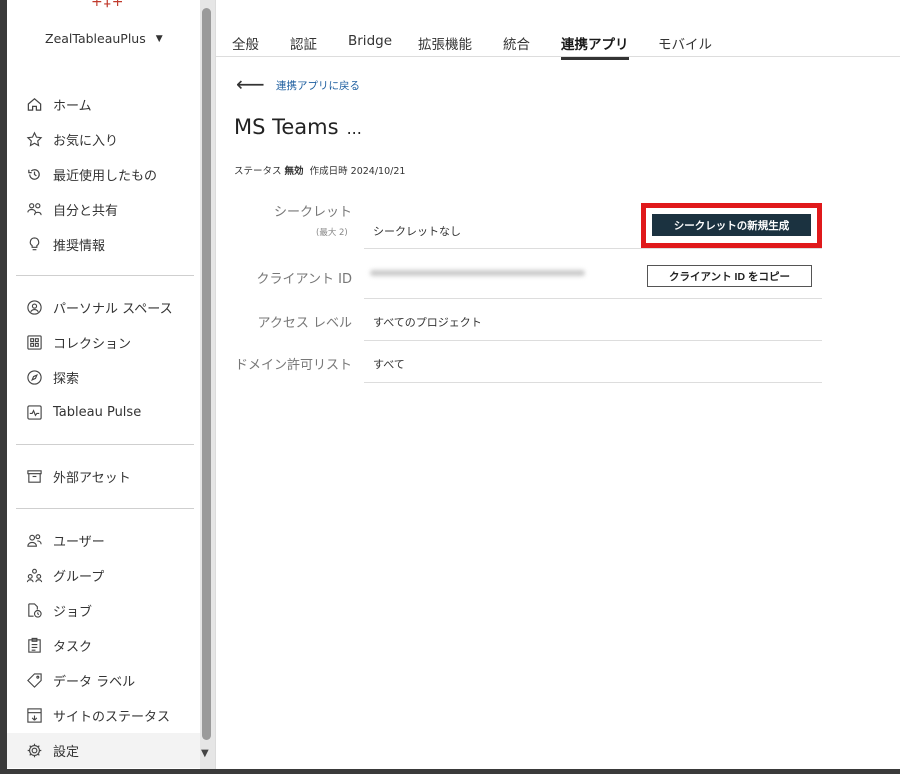  Describe the element at coordinates (97, 412) in the screenshot. I see `sidebar-item-label: Tableau Pulse` at that location.